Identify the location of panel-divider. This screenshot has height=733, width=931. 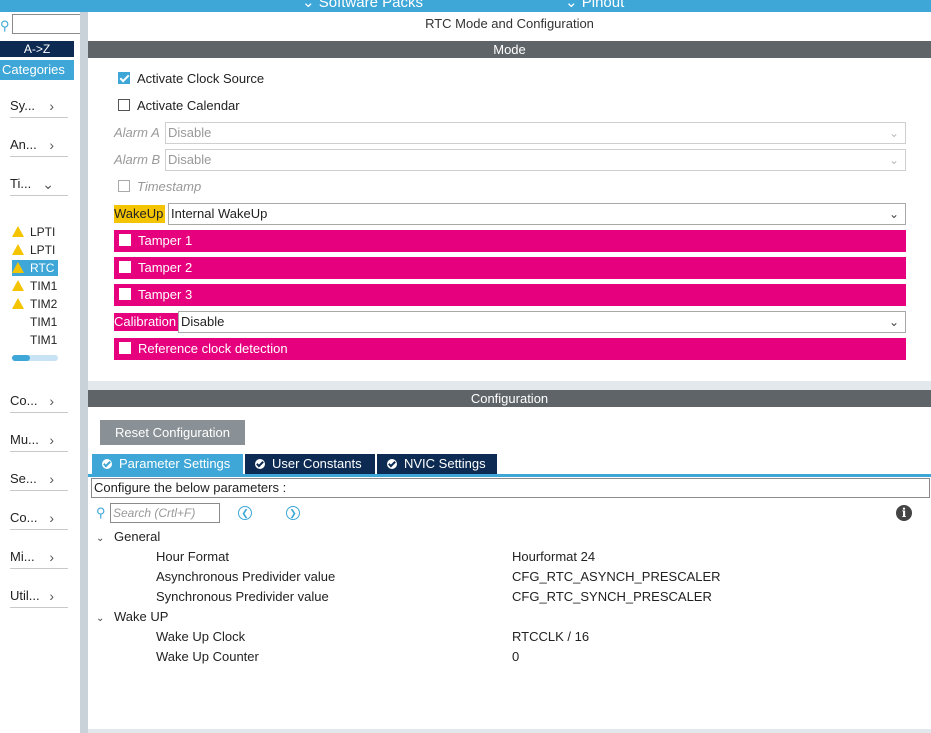
(509, 385).